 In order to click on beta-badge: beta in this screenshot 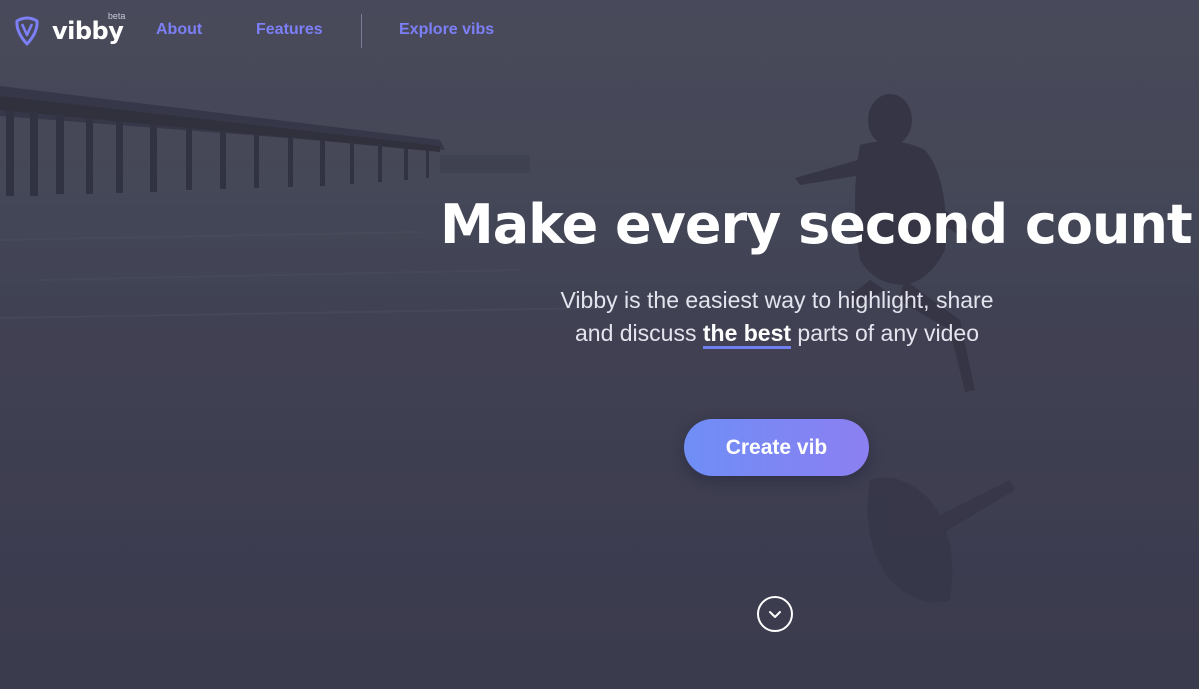, I will do `click(116, 16)`.